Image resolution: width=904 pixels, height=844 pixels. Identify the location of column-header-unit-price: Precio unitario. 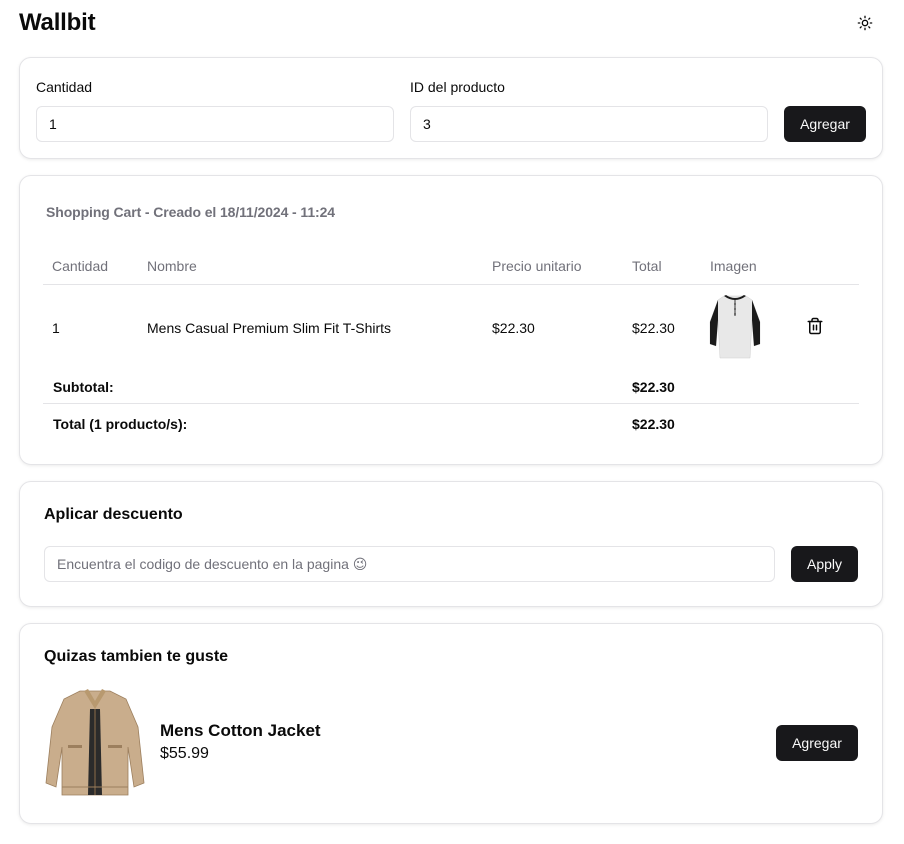
(537, 266).